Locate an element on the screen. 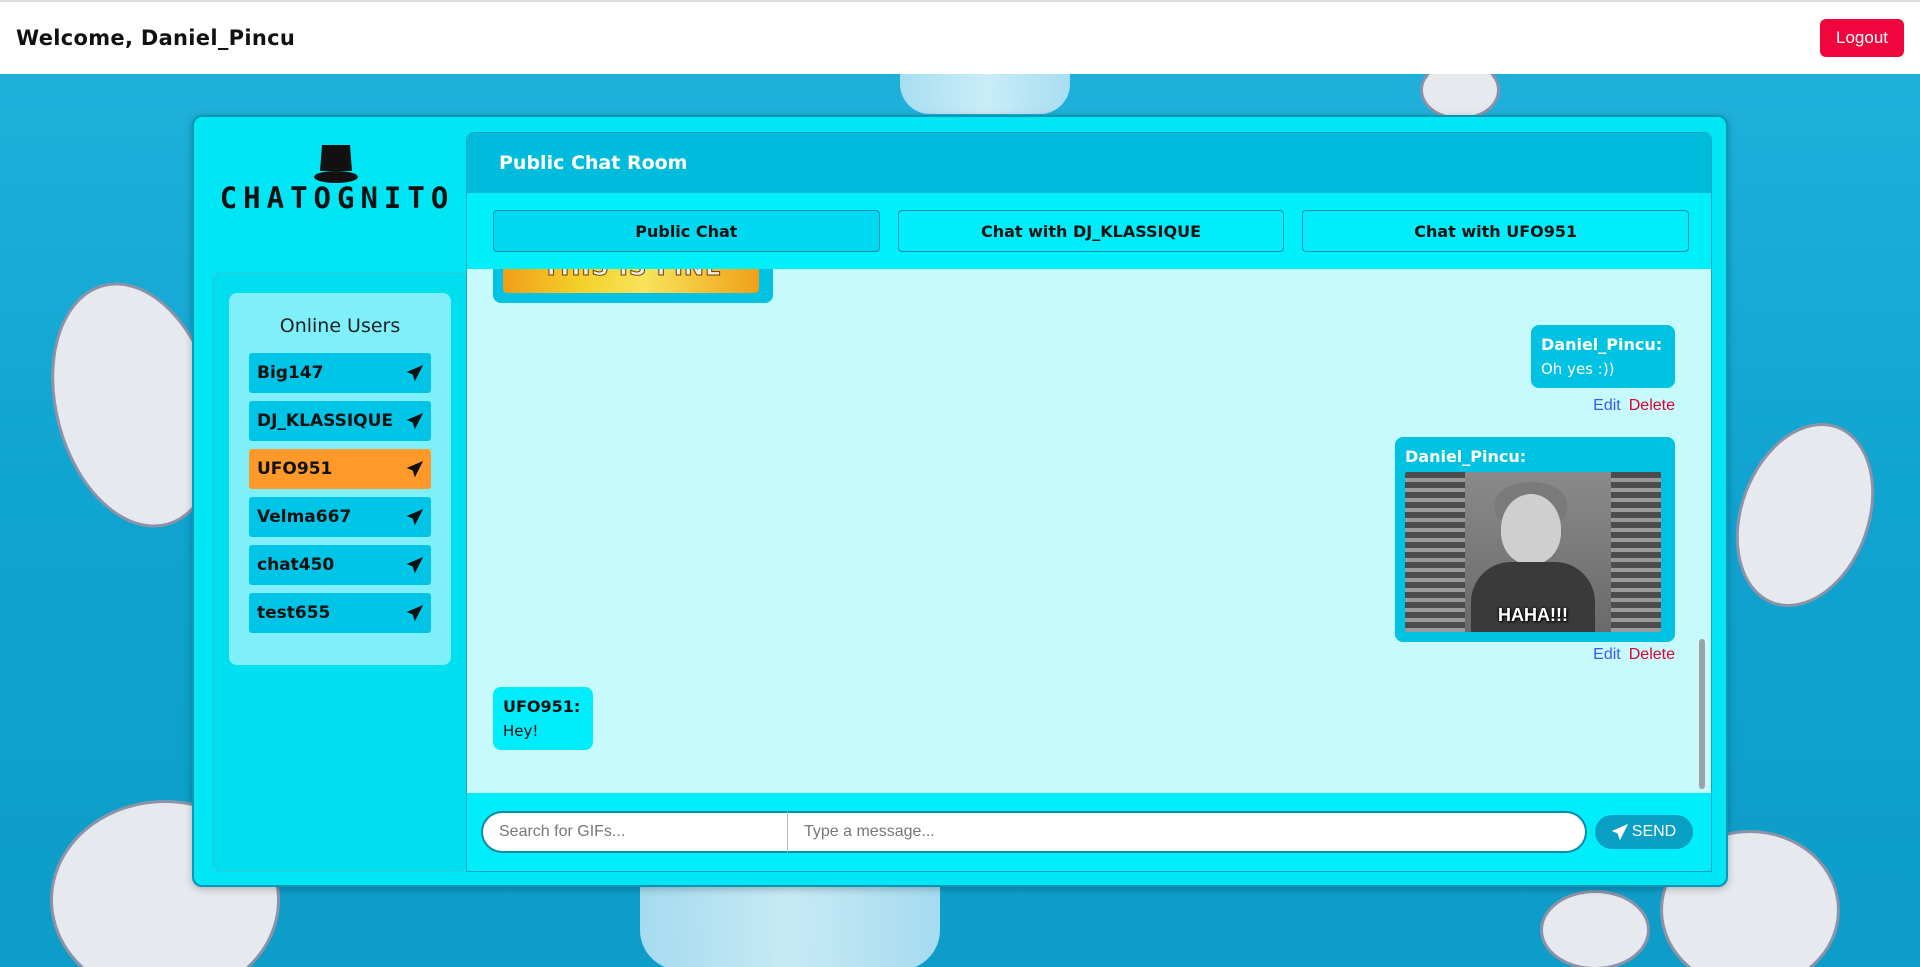  user-item: Velma667 is located at coordinates (340, 517).